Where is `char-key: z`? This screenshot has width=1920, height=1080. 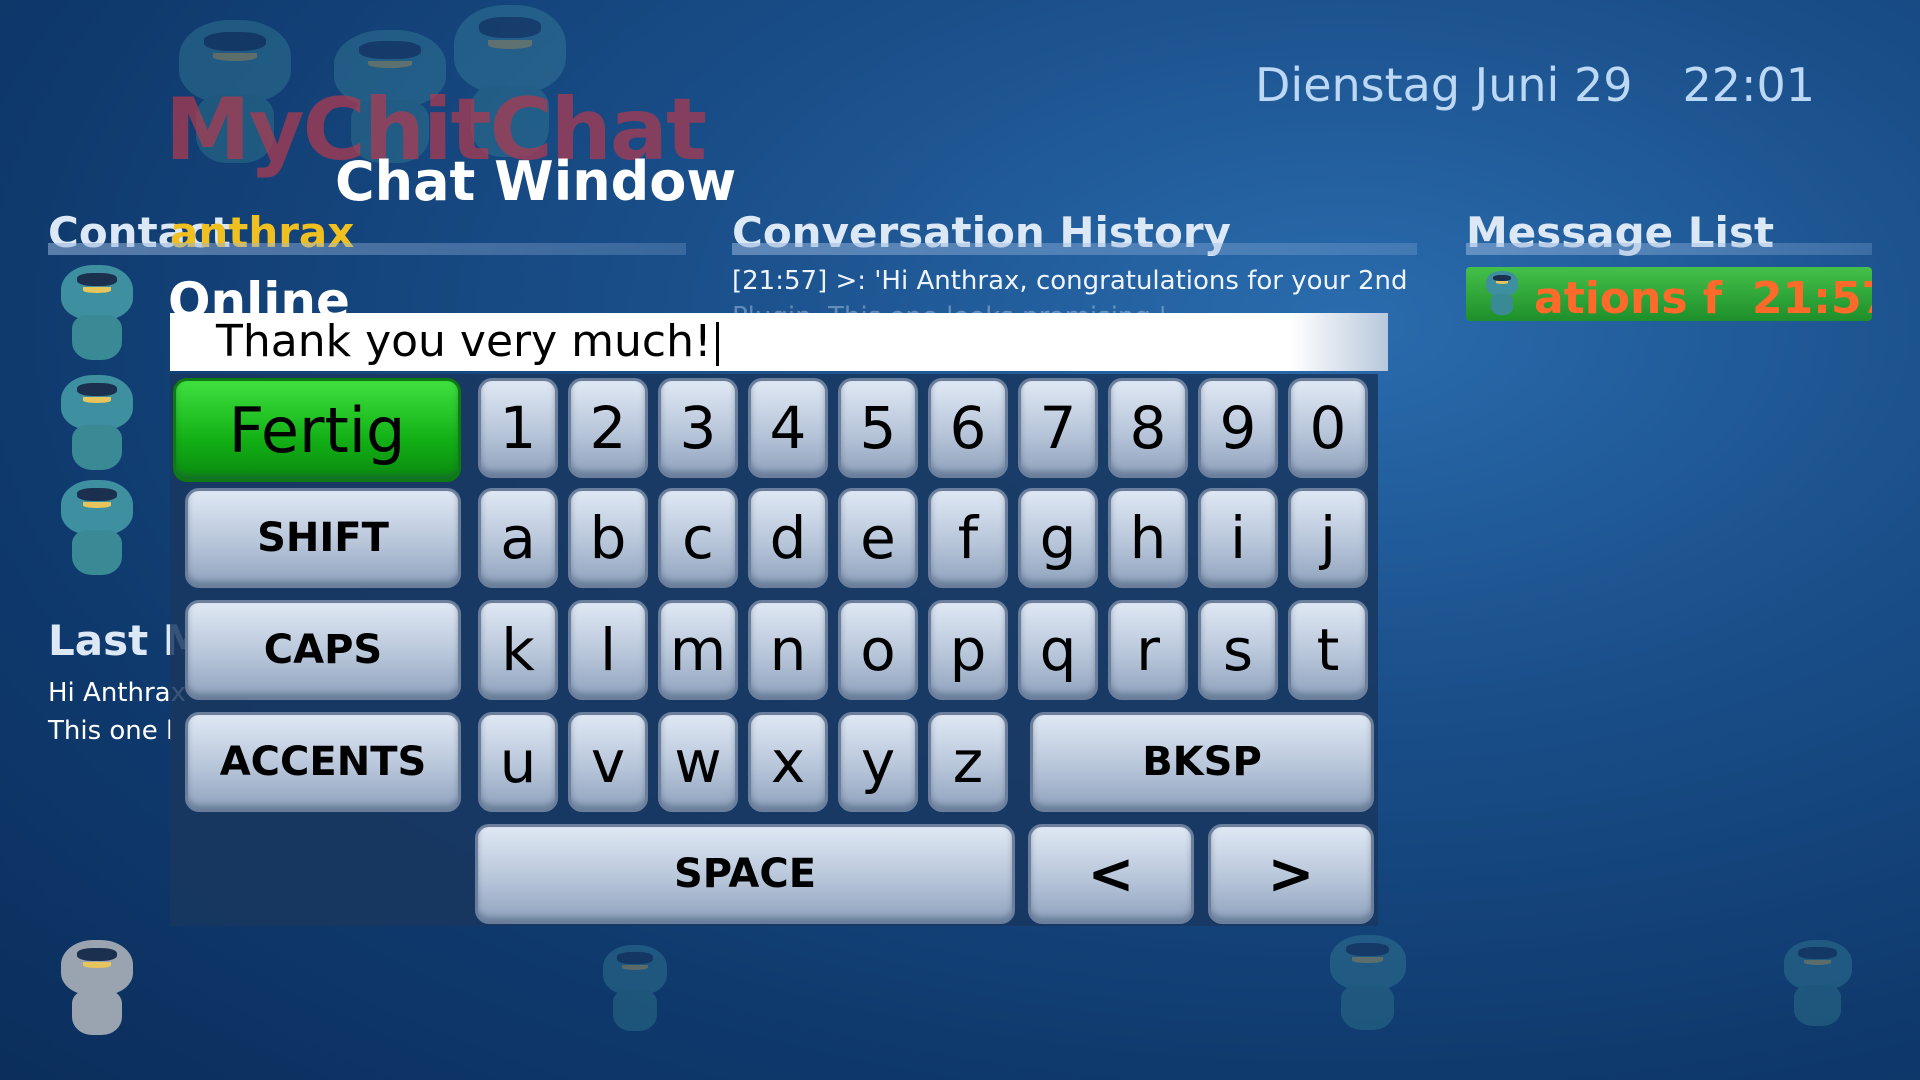
char-key: z is located at coordinates (968, 762).